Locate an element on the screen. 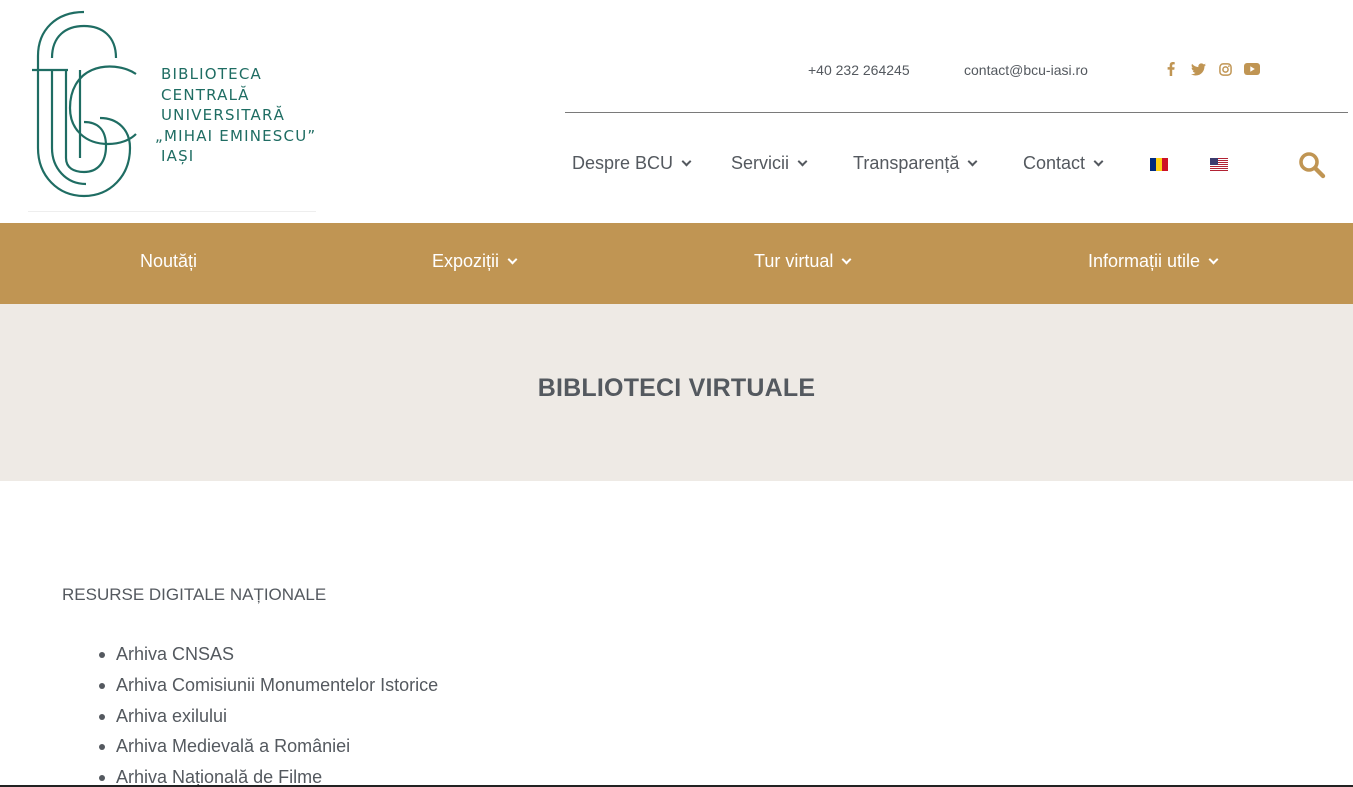  nav-item-tur-virtual: Tur virtual is located at coordinates (803, 261).